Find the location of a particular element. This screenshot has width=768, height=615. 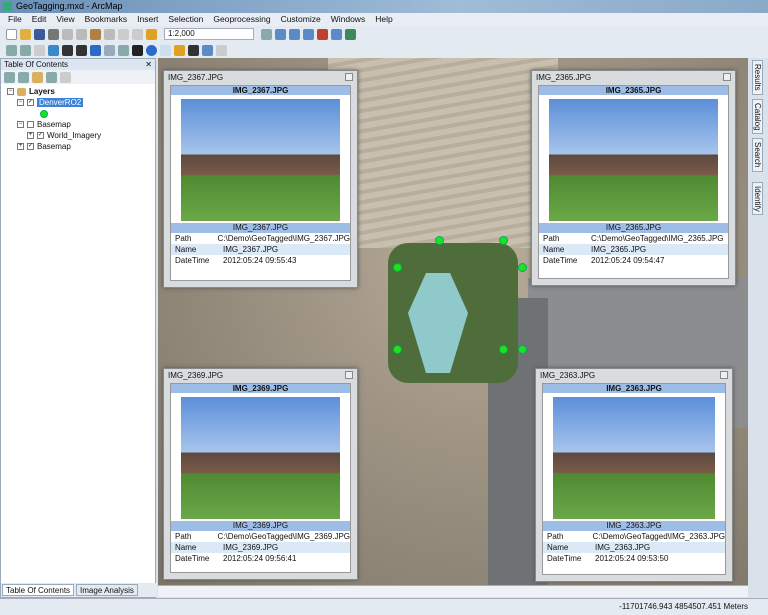

layer-basemap-group: Basemap is located at coordinates (54, 124).